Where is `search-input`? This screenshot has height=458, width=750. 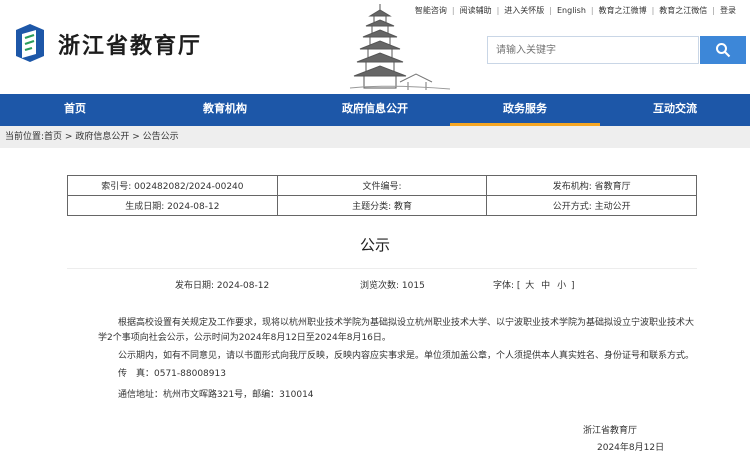 search-input is located at coordinates (593, 50).